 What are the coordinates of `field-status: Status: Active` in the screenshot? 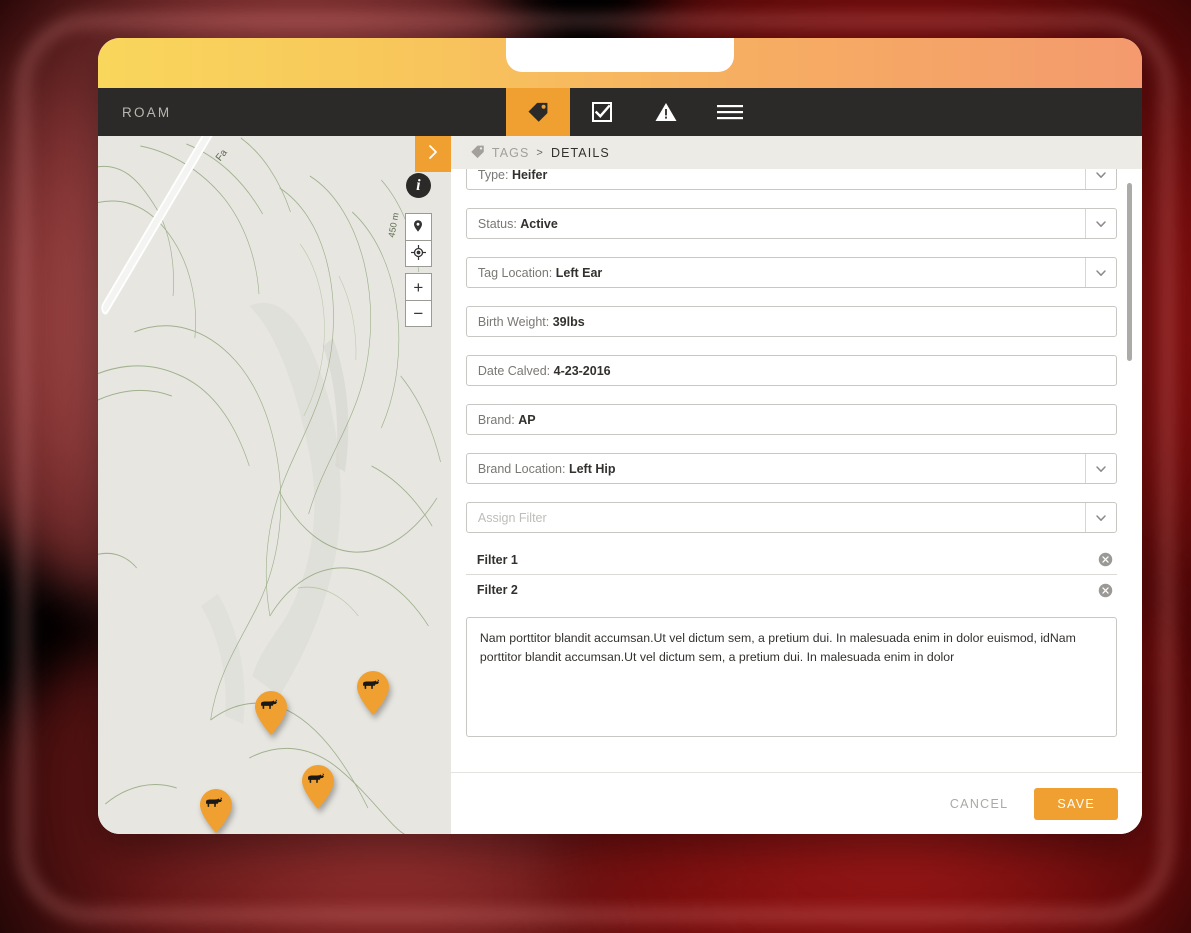 It's located at (791, 223).